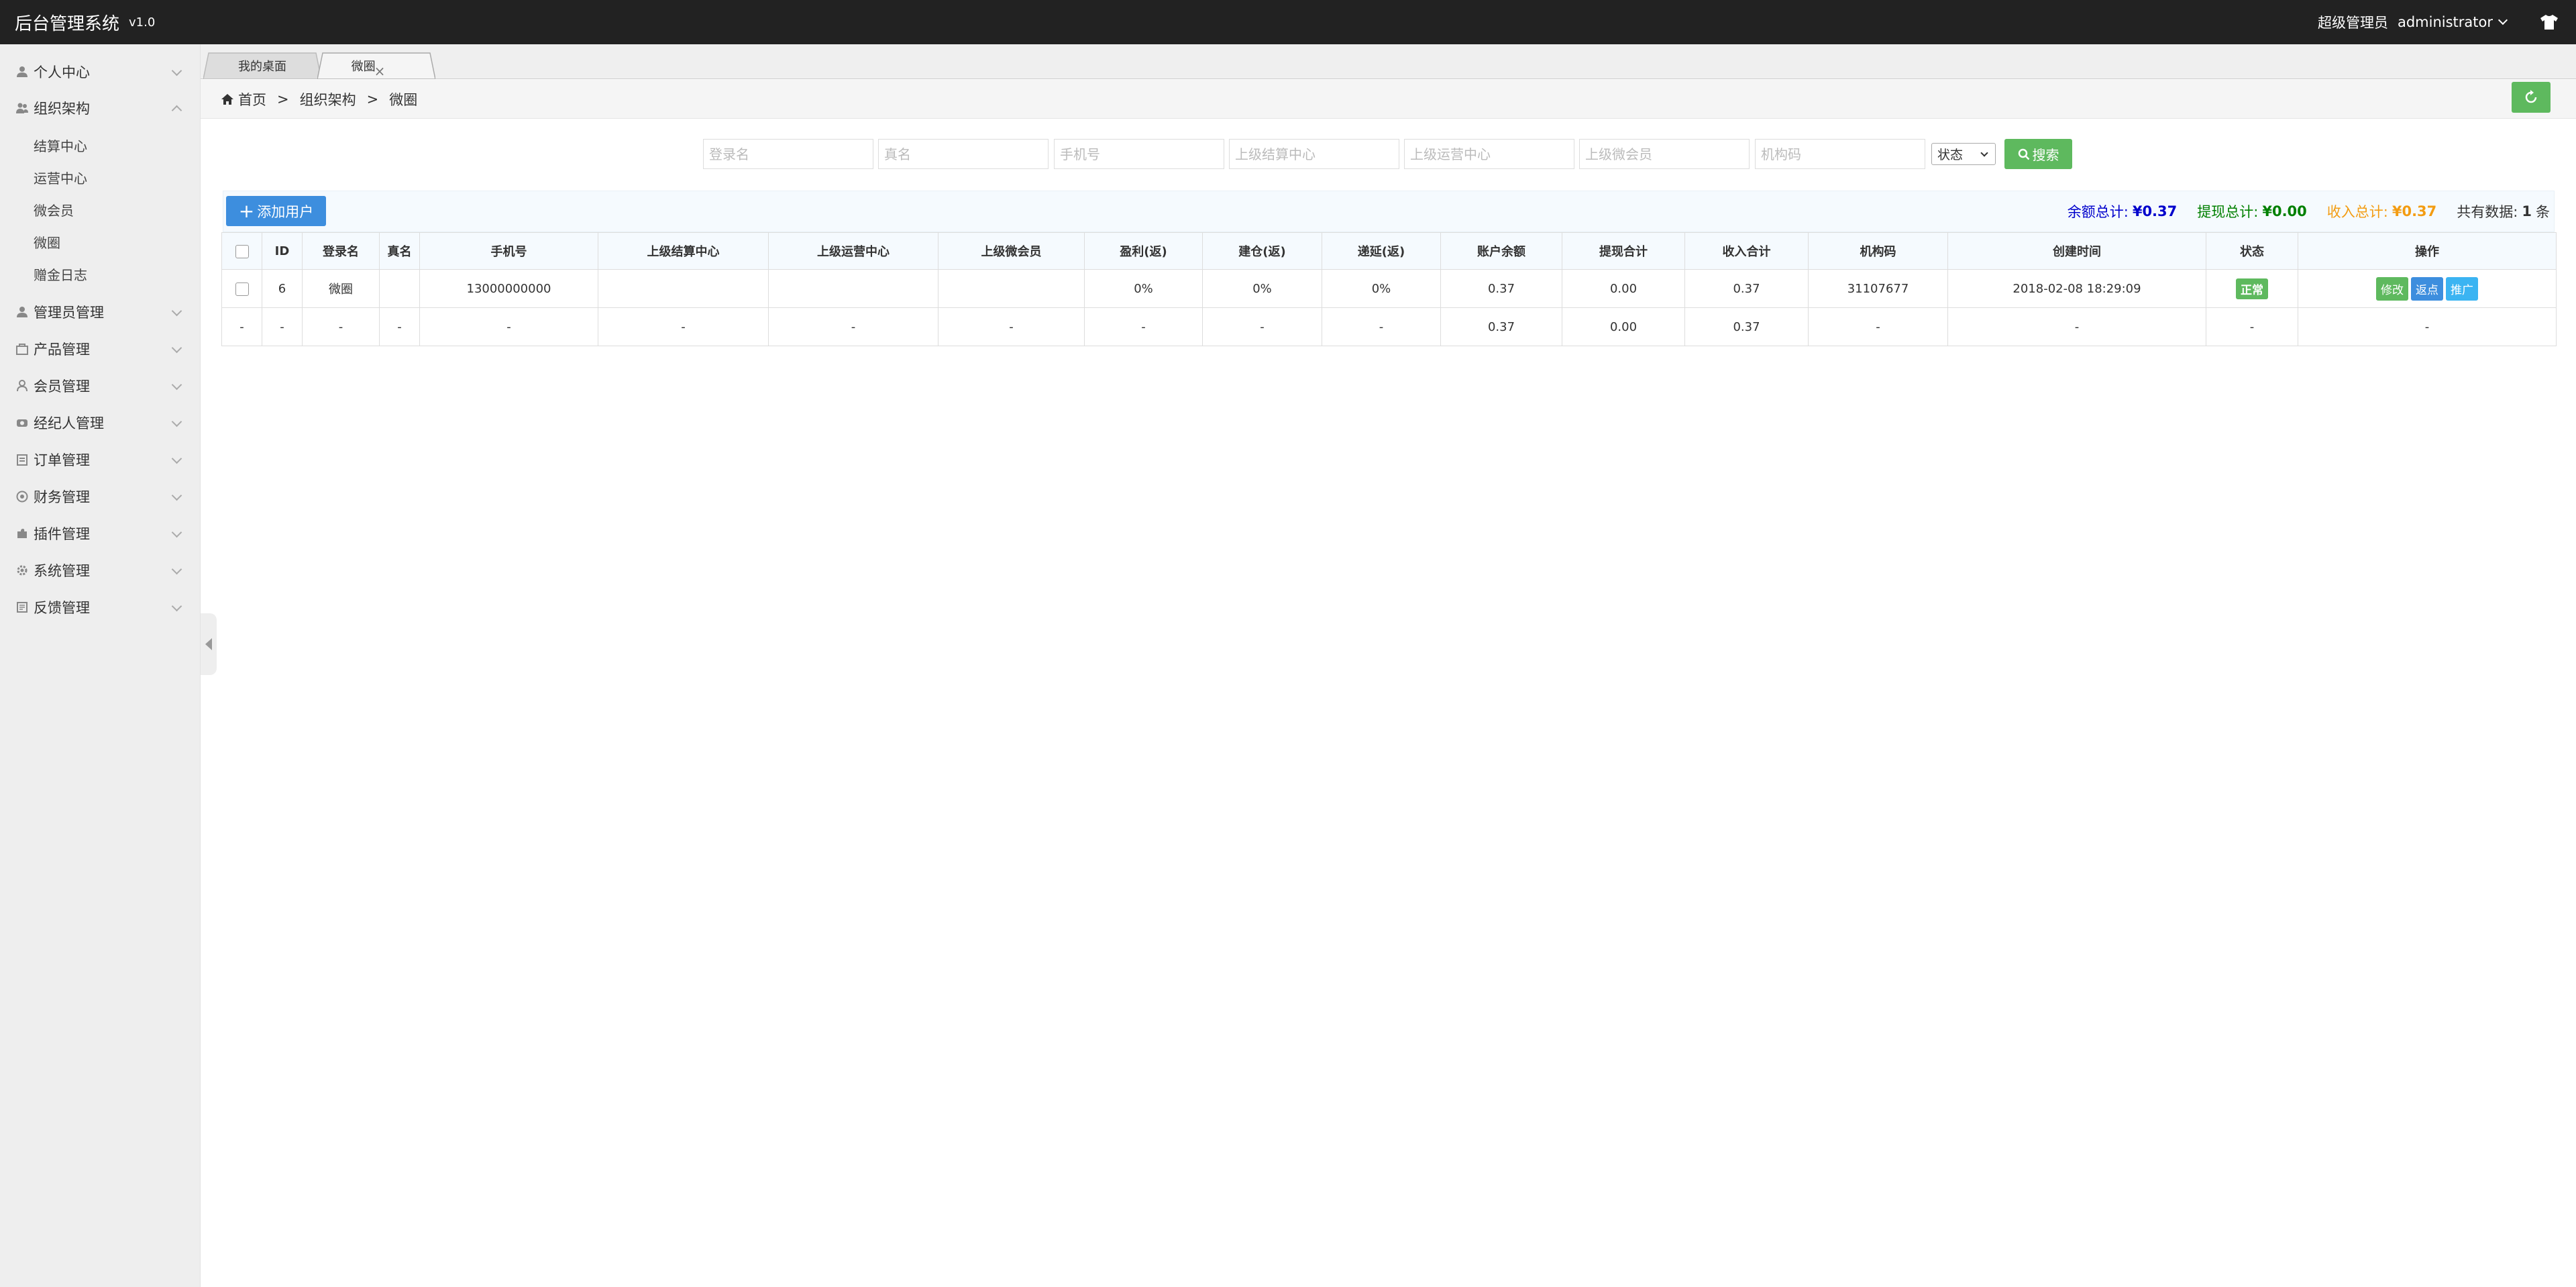 The height and width of the screenshot is (1287, 2576). I want to click on sidebar-item-label: 反馈管理, so click(62, 608).